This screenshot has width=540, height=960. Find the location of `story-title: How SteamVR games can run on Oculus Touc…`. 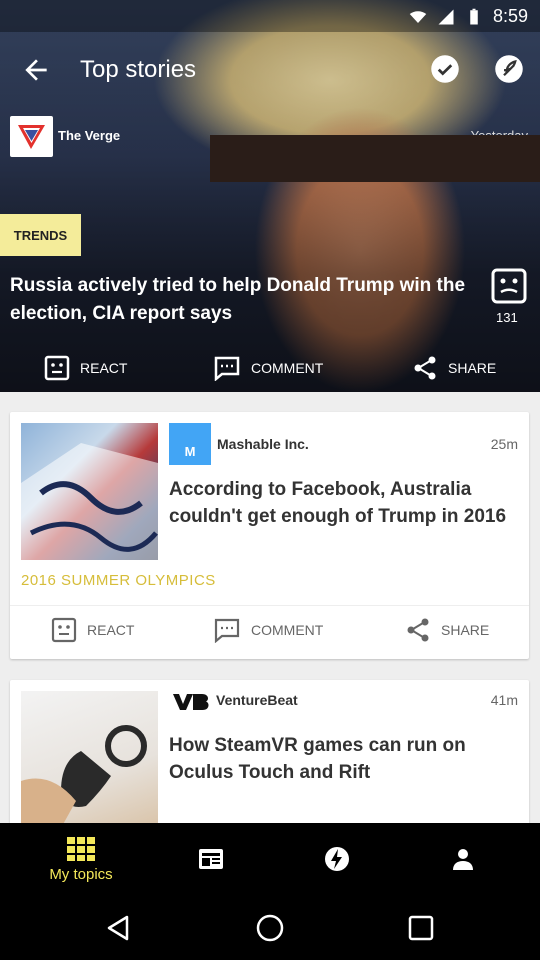

story-title: How SteamVR games can run on Oculus Touc… is located at coordinates (344, 759).